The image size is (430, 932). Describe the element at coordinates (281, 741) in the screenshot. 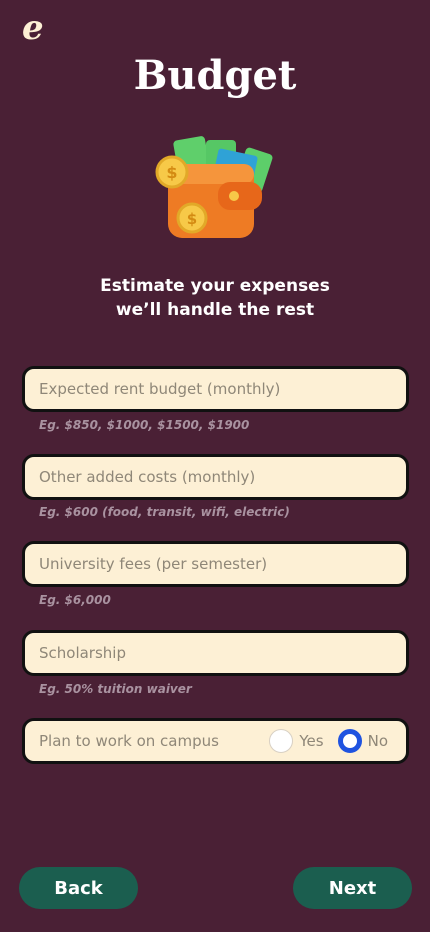

I see `yes-radio` at that location.